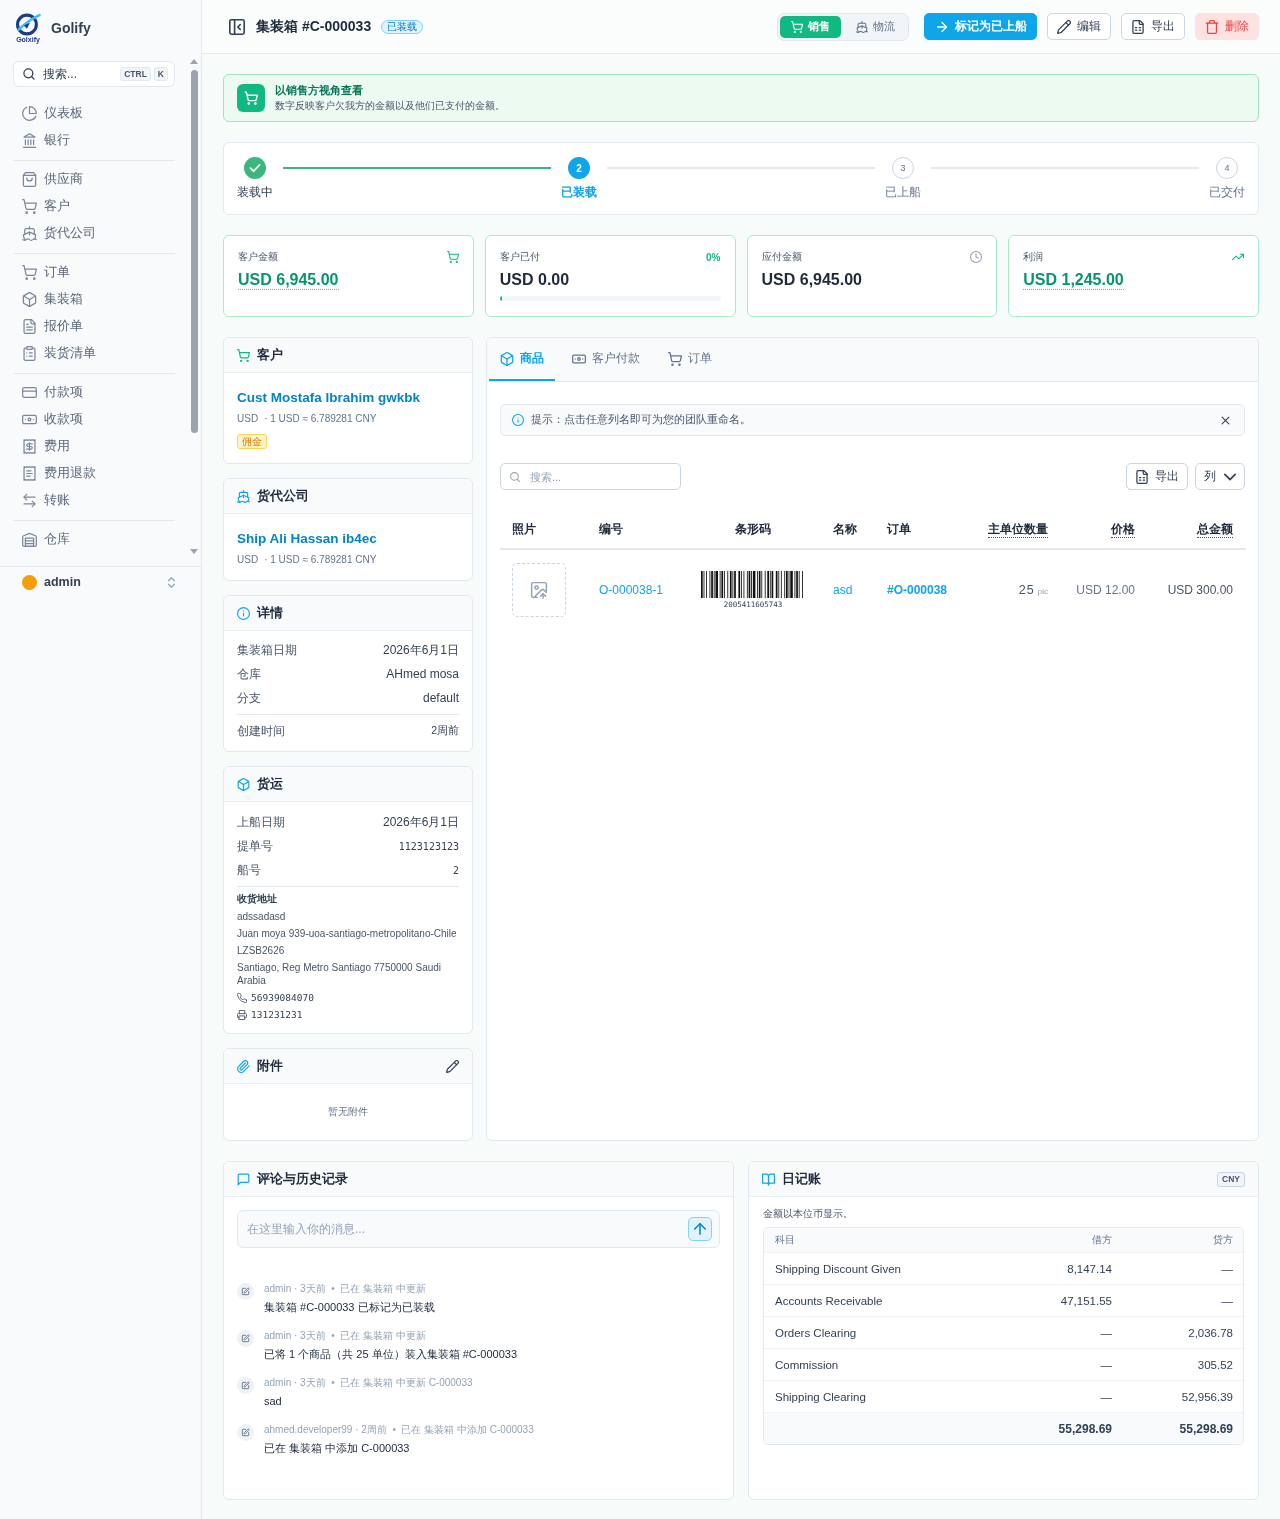  I want to click on customer-tag: 佣金, so click(252, 441).